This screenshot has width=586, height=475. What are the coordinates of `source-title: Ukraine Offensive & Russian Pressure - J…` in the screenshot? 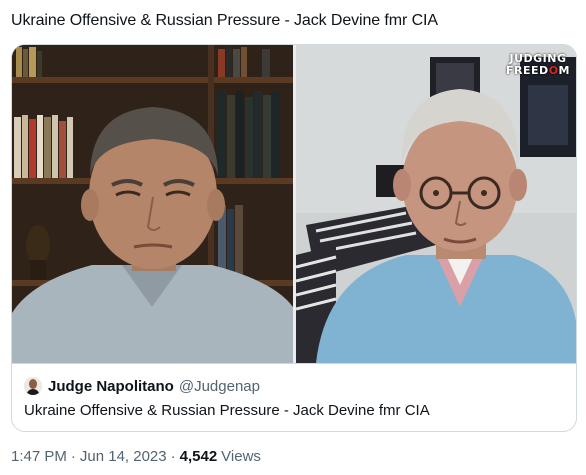 It's located at (227, 410).